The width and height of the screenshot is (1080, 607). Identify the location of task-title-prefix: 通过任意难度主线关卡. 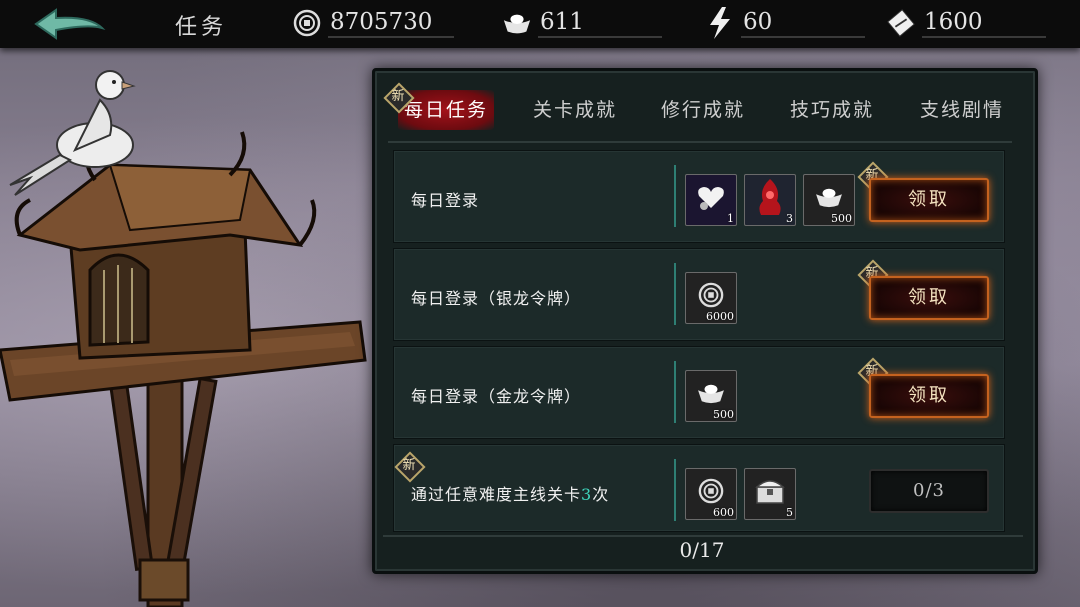
(496, 494).